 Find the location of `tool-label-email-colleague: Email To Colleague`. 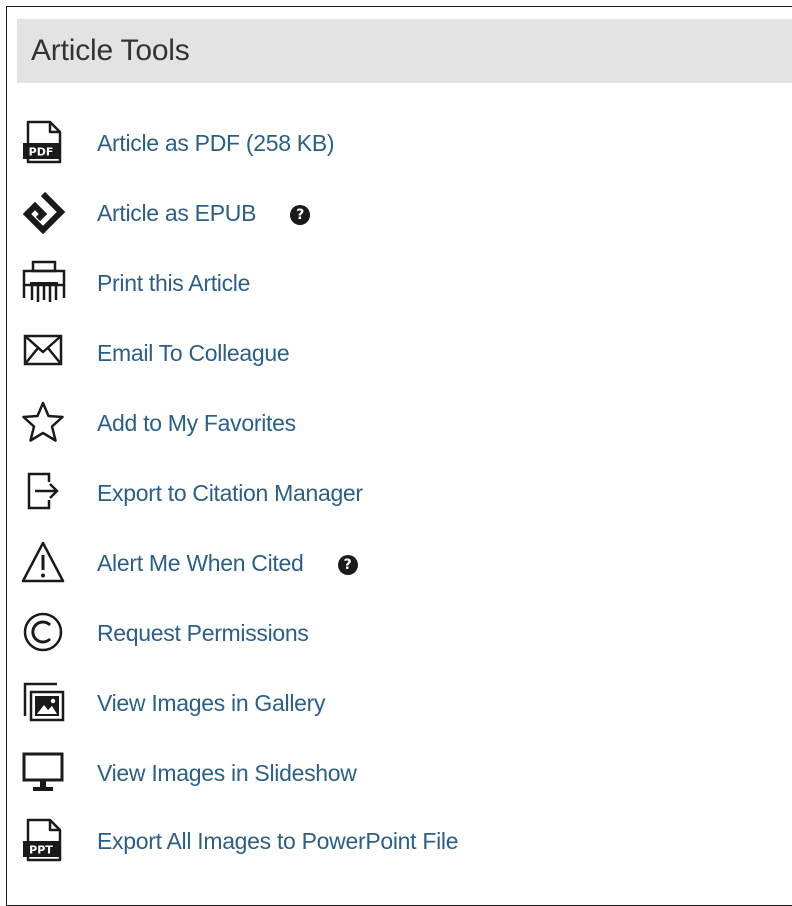

tool-label-email-colleague: Email To Colleague is located at coordinates (193, 353).